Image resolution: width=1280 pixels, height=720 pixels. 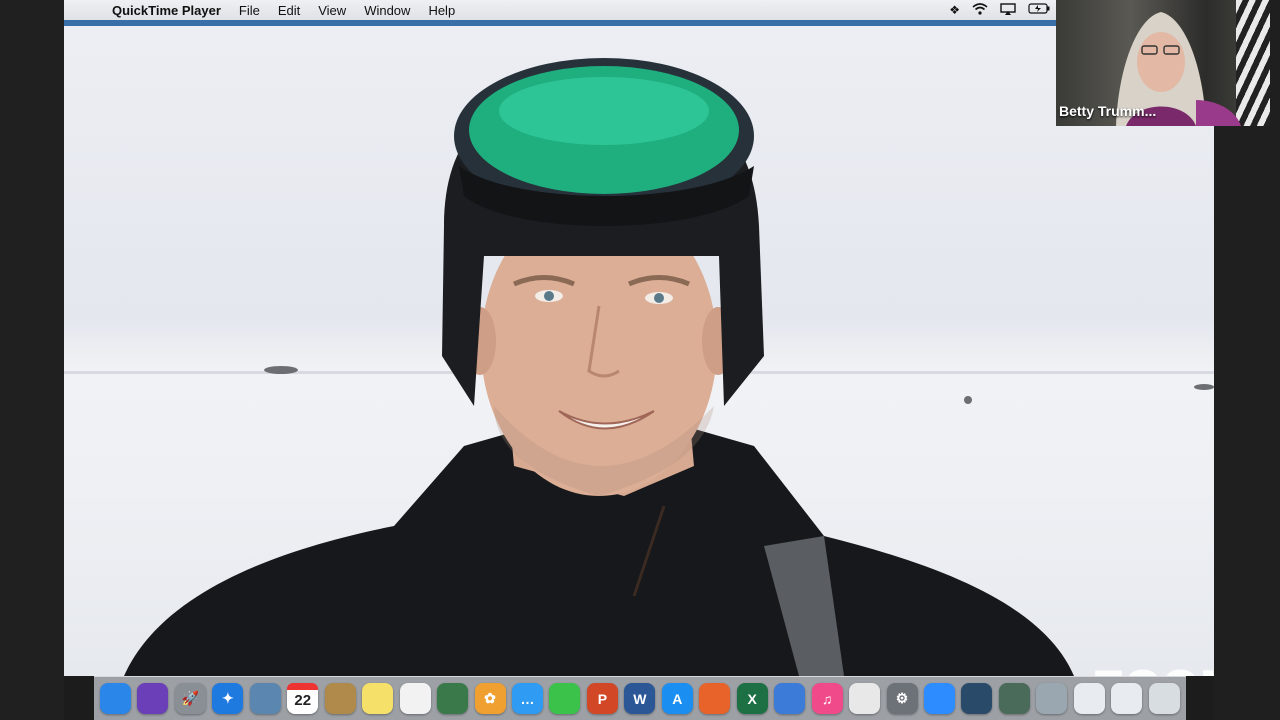 I want to click on itunes-icon-glyph: ♫, so click(x=827, y=698).